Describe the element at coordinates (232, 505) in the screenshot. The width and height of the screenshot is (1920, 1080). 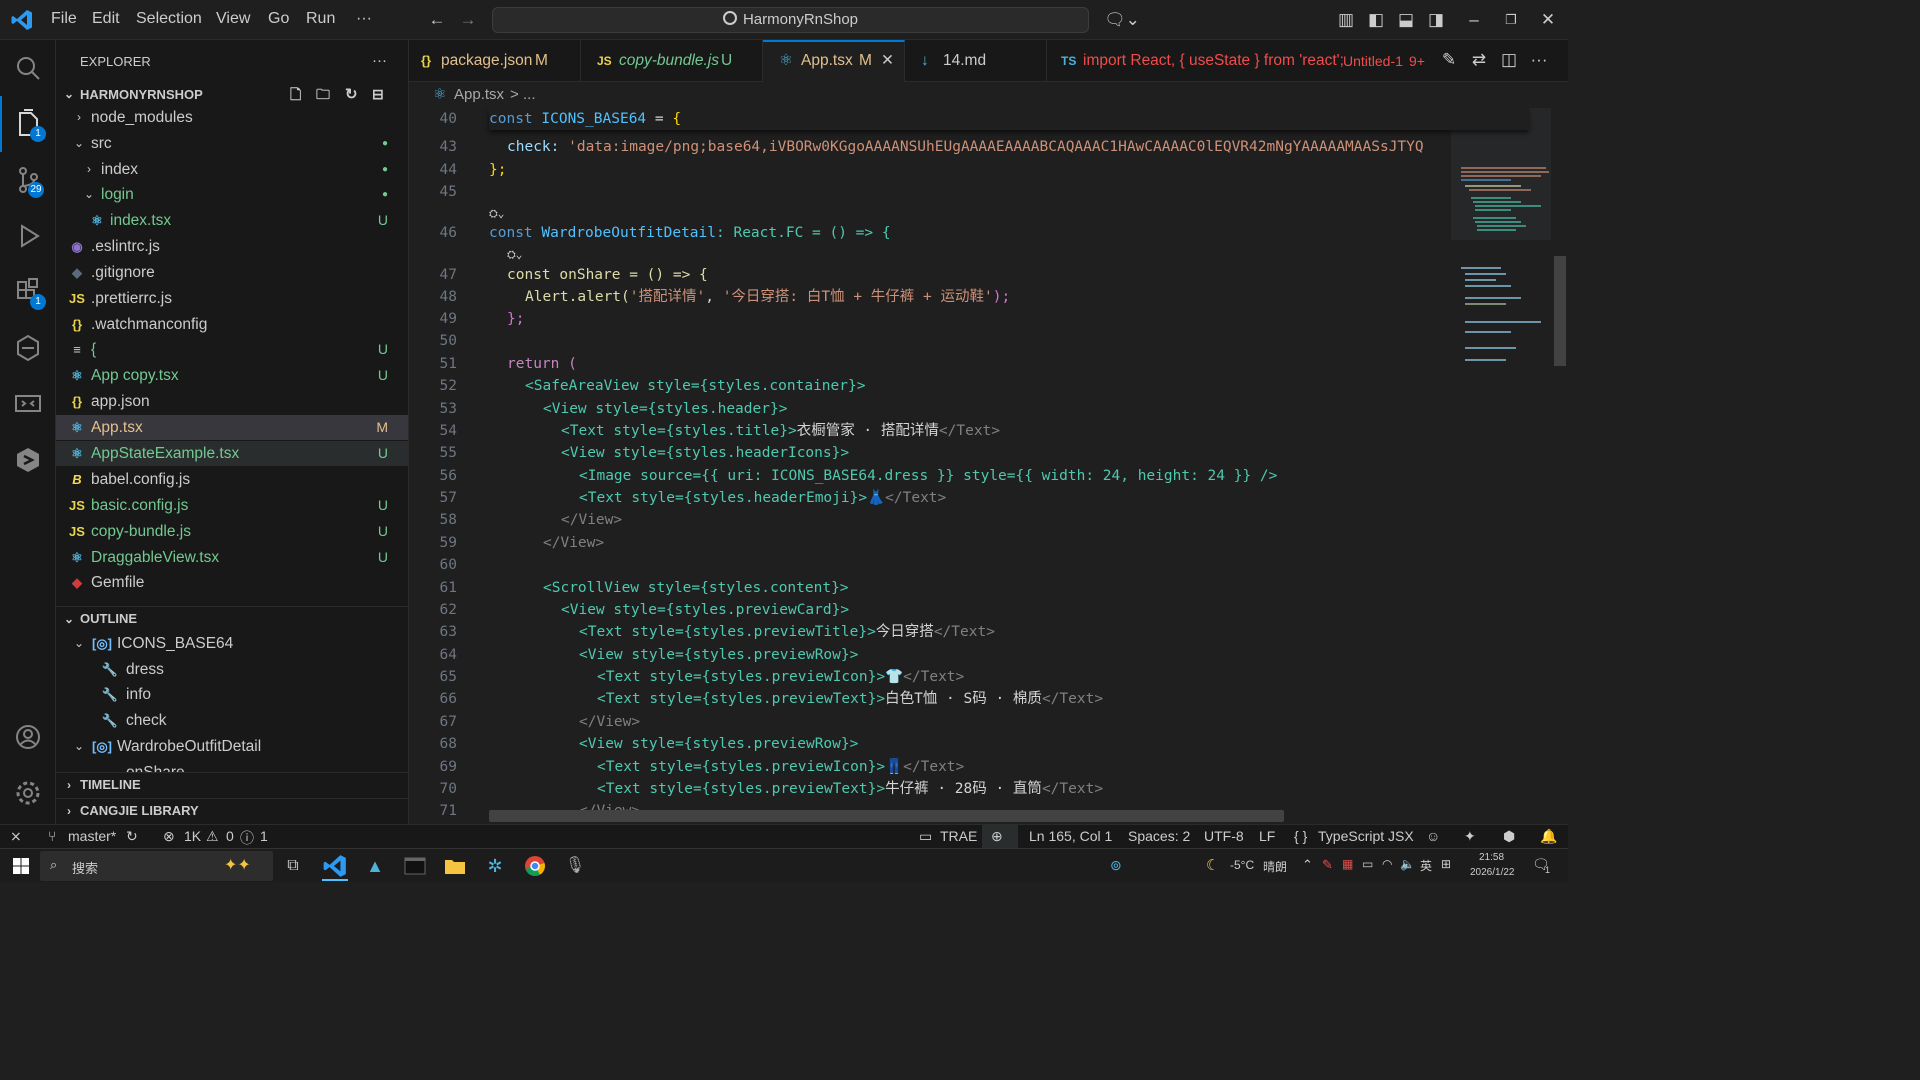
I see `tree-item-basic-config: JS basic.config.js U` at that location.